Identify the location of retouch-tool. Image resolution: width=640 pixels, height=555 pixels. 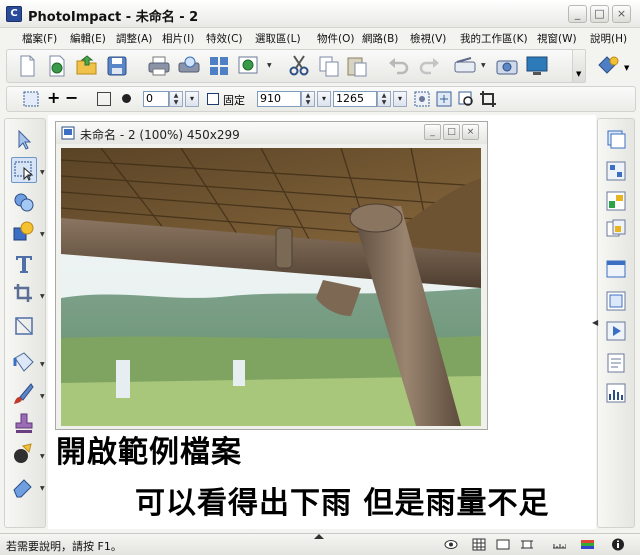
(24, 454).